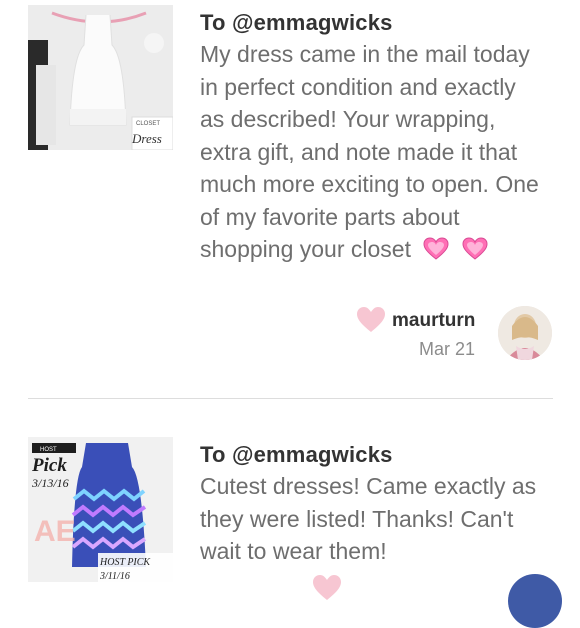 The height and width of the screenshot is (628, 580). What do you see at coordinates (48, 450) in the screenshot?
I see `thumb-host-label: HOST` at bounding box center [48, 450].